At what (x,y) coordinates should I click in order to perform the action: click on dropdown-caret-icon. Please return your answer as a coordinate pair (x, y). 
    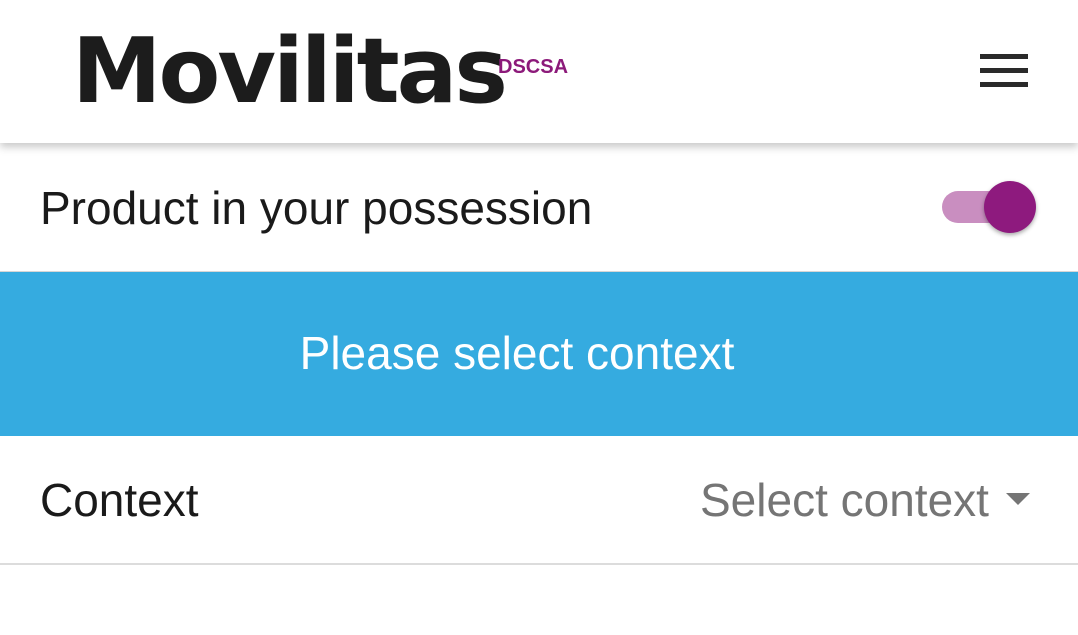
    Looking at the image, I should click on (1018, 499).